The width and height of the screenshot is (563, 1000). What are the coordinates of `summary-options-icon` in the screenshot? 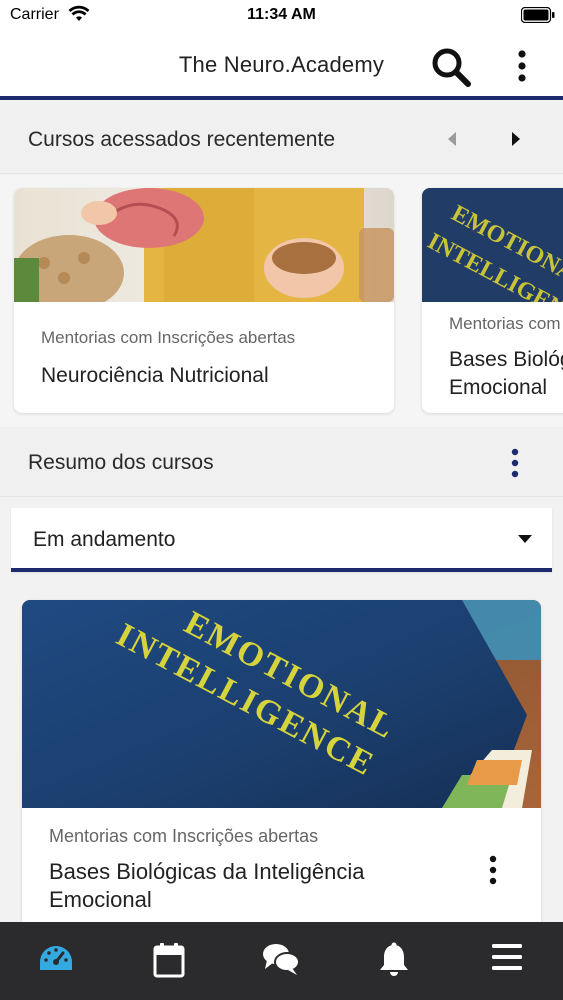 It's located at (515, 463).